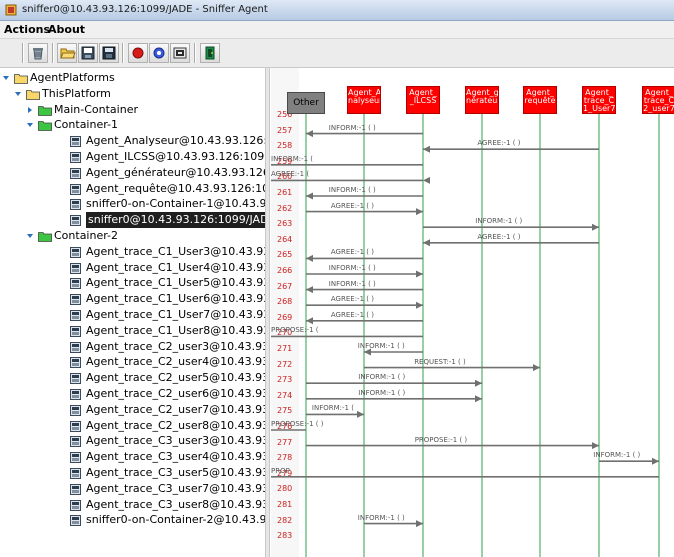  What do you see at coordinates (132, 220) in the screenshot?
I see `tree-node-agent: sniffer0@10.43.93.126:1099/JADE` at bounding box center [132, 220].